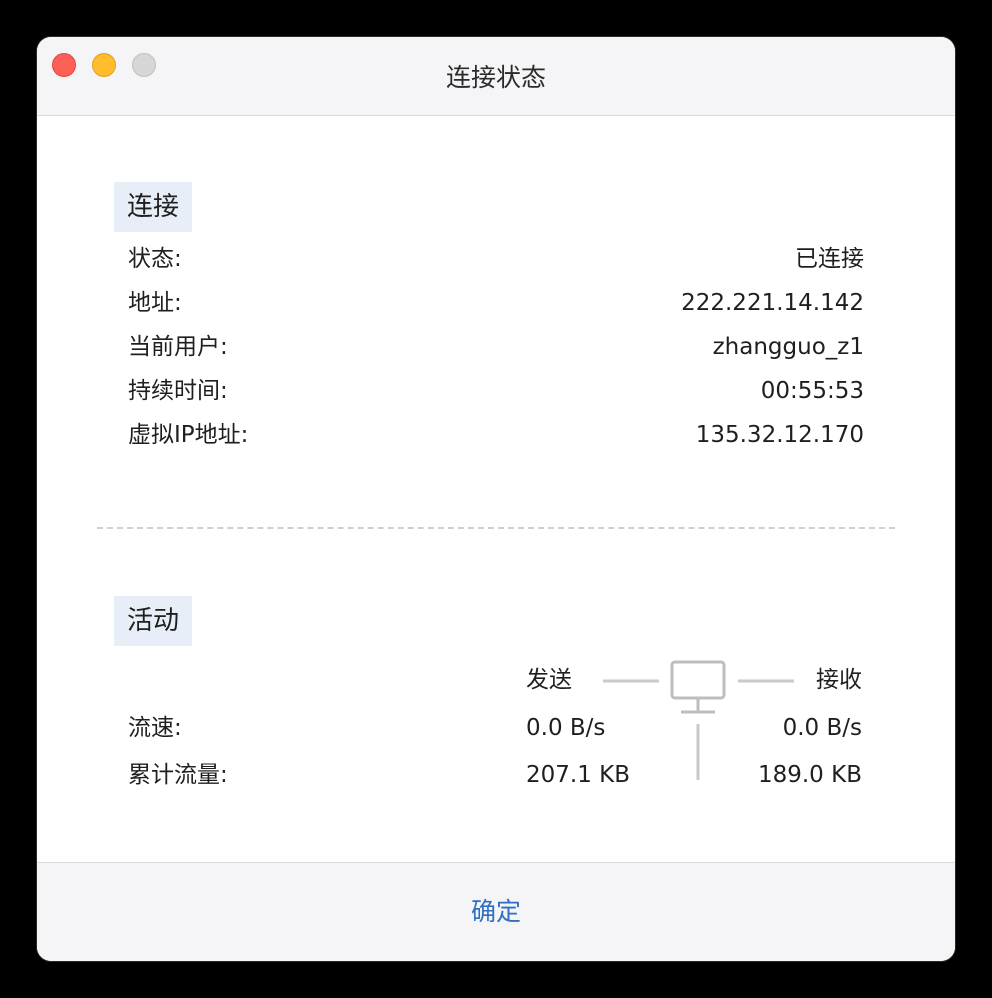 The width and height of the screenshot is (992, 998). I want to click on status-label: 状态:, so click(155, 259).